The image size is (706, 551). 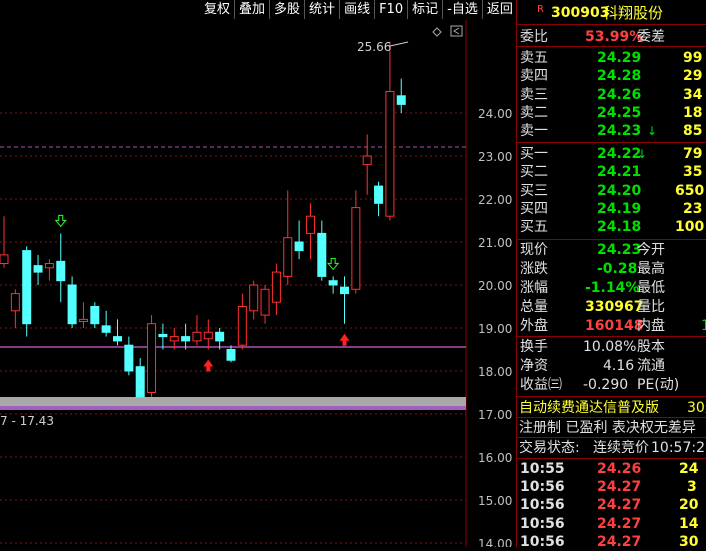 What do you see at coordinates (611, 154) in the screenshot?
I see `bid-row: 买一 24.22 ↓ 79` at bounding box center [611, 154].